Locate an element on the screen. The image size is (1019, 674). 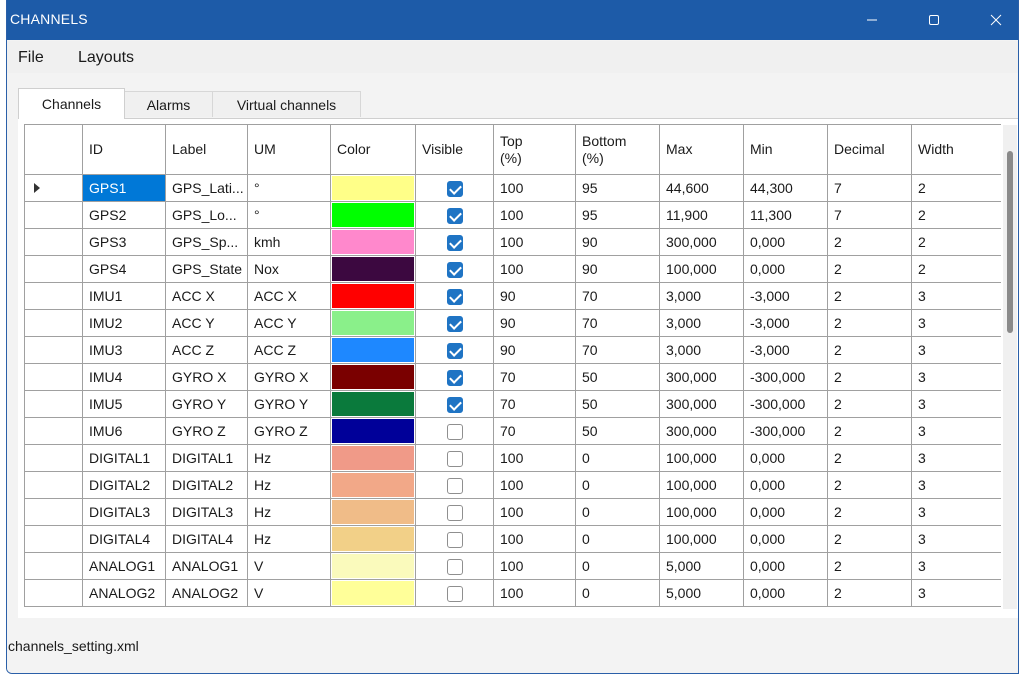
cell-label: GPS_State is located at coordinates (206, 269).